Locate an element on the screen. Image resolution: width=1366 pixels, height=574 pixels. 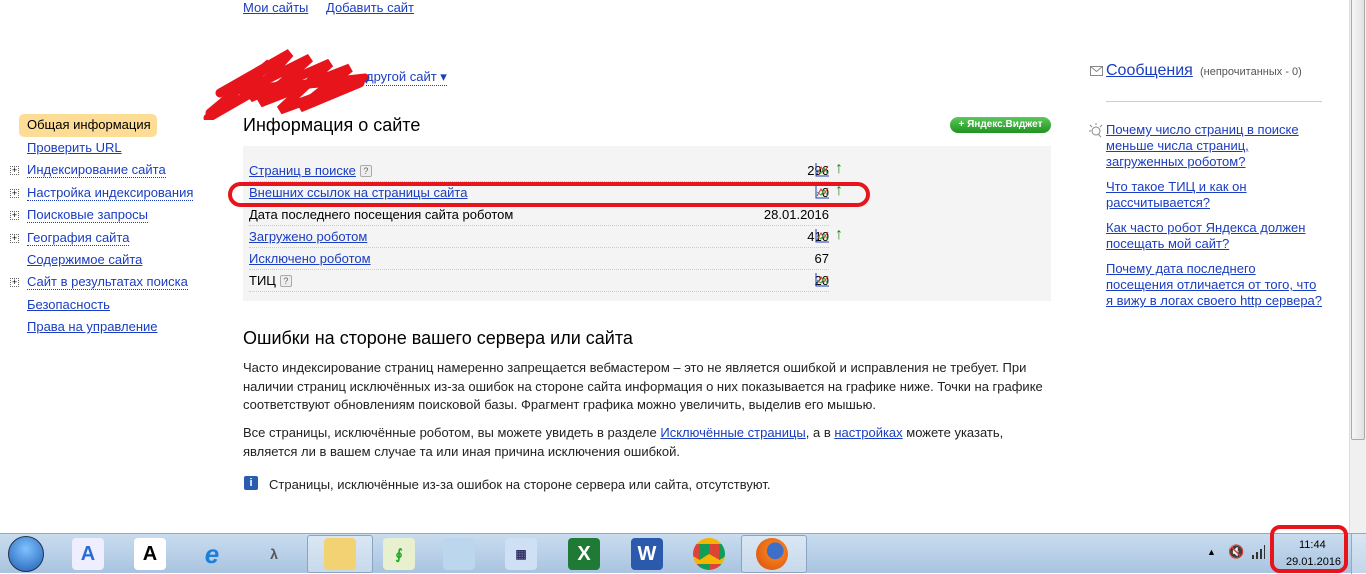
vertical-scrollbar is located at coordinates (1357, 266).